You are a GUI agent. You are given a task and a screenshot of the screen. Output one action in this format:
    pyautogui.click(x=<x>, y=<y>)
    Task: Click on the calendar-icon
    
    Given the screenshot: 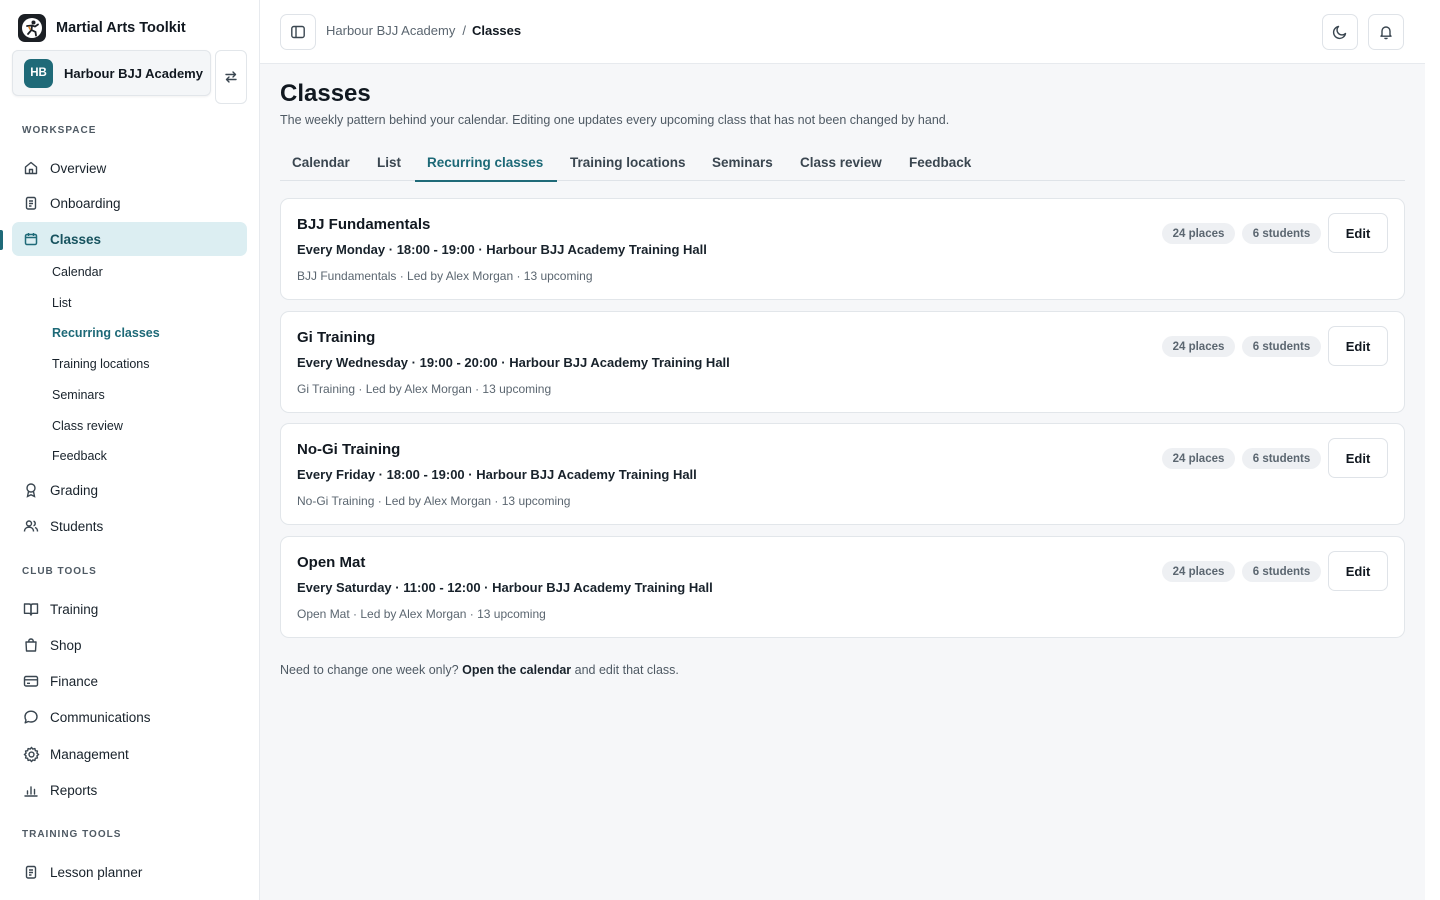 What is the action you would take?
    pyautogui.click(x=31, y=239)
    